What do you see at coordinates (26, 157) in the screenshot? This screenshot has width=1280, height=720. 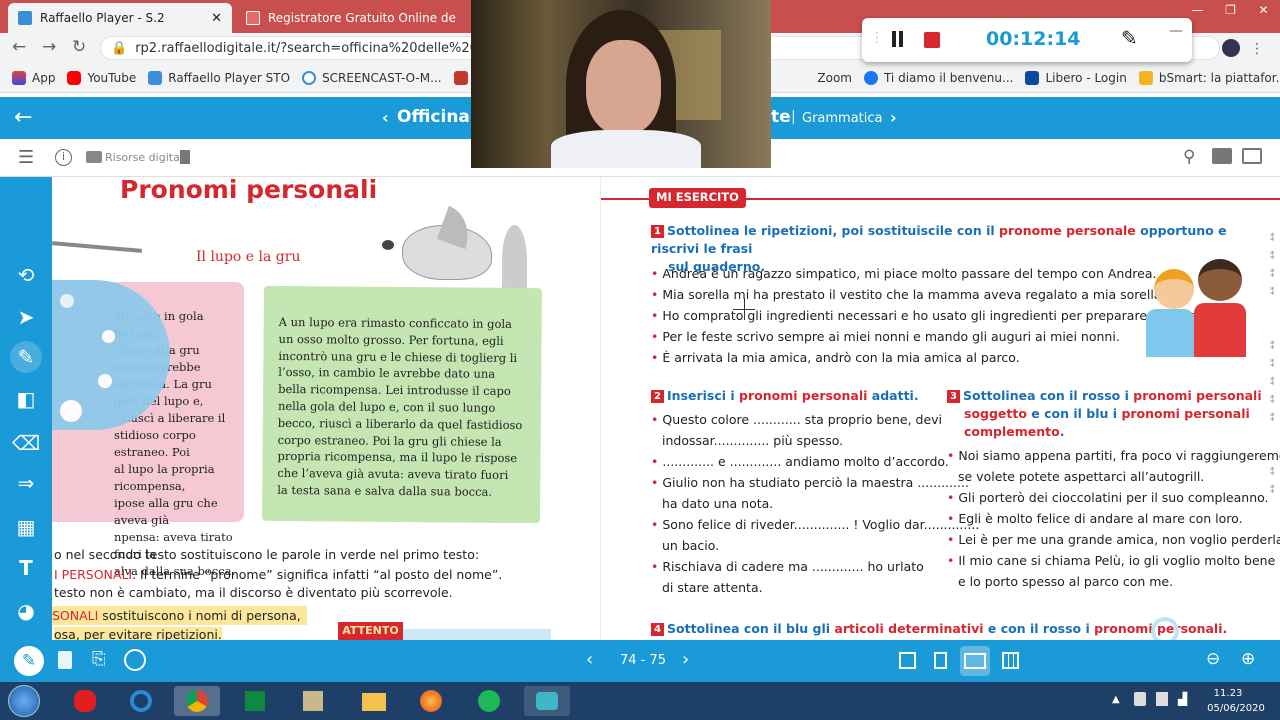 I see `hamburger-icon: ☰` at bounding box center [26, 157].